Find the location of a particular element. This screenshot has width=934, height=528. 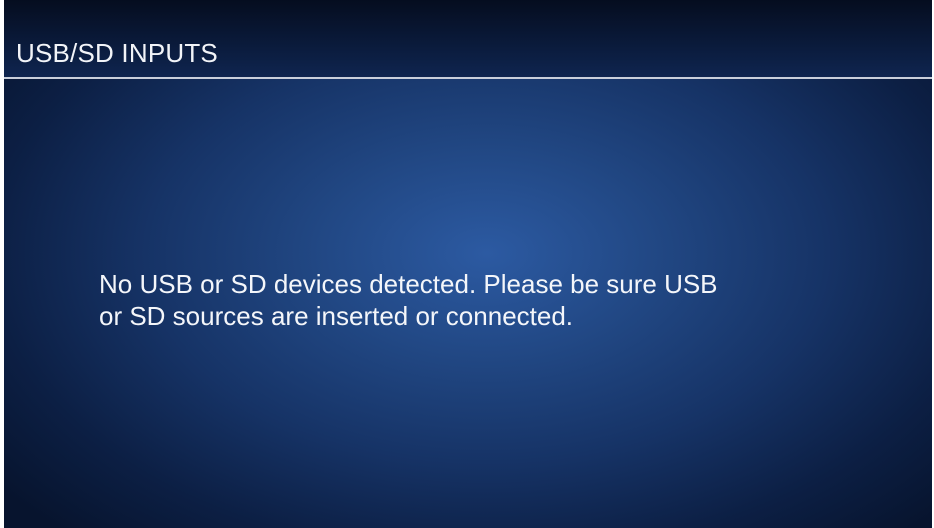

header-bar: USB/SD INPUTS is located at coordinates (468, 39).